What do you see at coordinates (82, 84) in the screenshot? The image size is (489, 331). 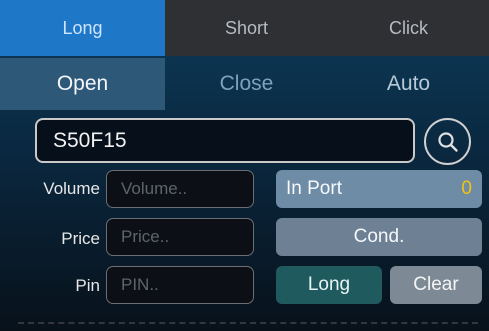 I see `tab-open: Open` at bounding box center [82, 84].